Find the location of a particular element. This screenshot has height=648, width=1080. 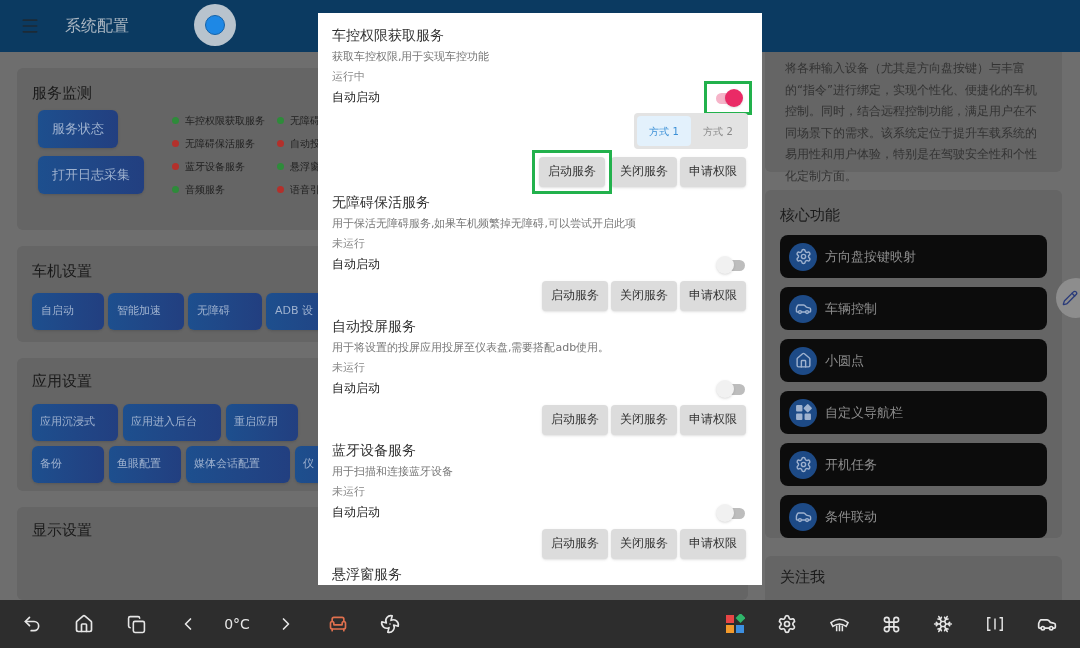

service-title: 无障碍保活服务 is located at coordinates (381, 202).